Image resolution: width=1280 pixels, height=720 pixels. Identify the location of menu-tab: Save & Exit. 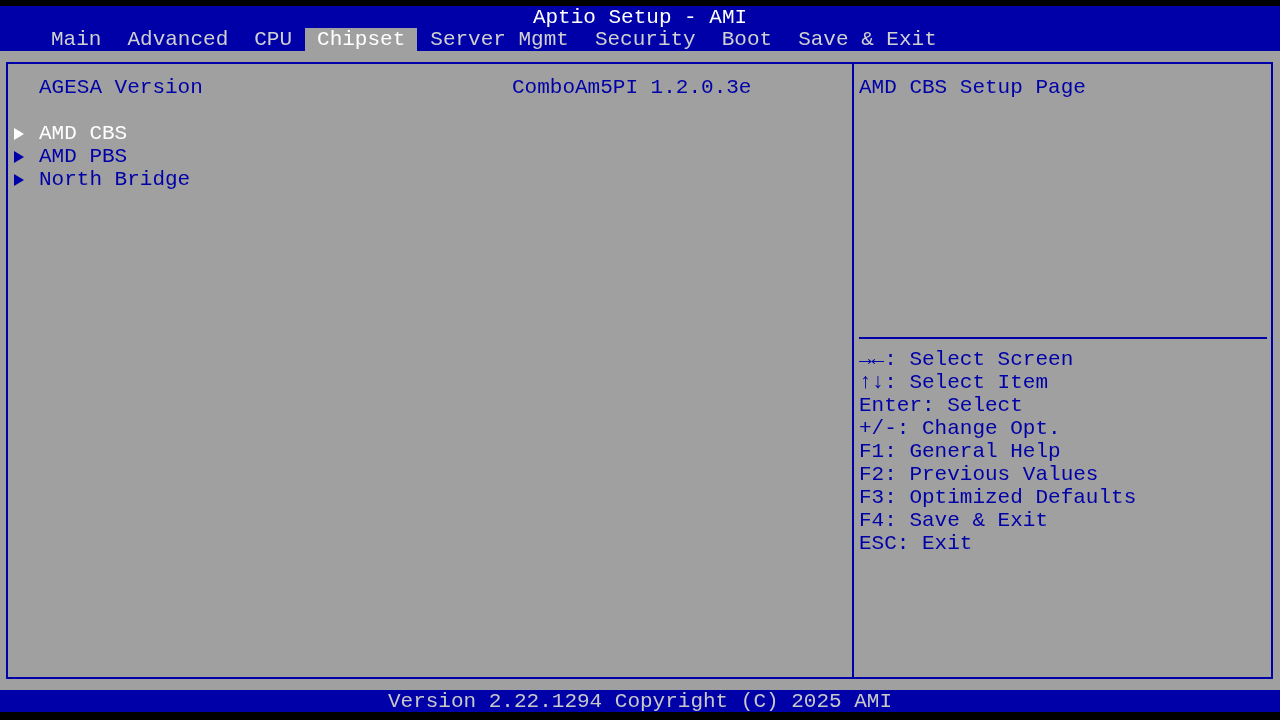
(867, 39).